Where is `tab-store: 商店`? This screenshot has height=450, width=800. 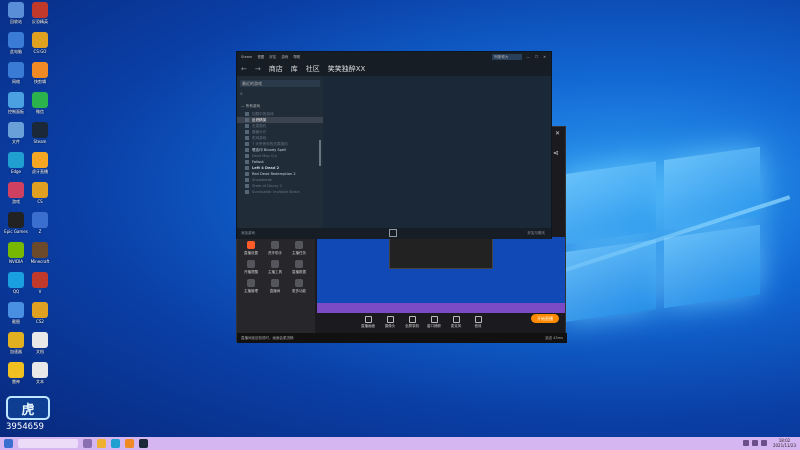 tab-store: 商店 is located at coordinates (276, 69).